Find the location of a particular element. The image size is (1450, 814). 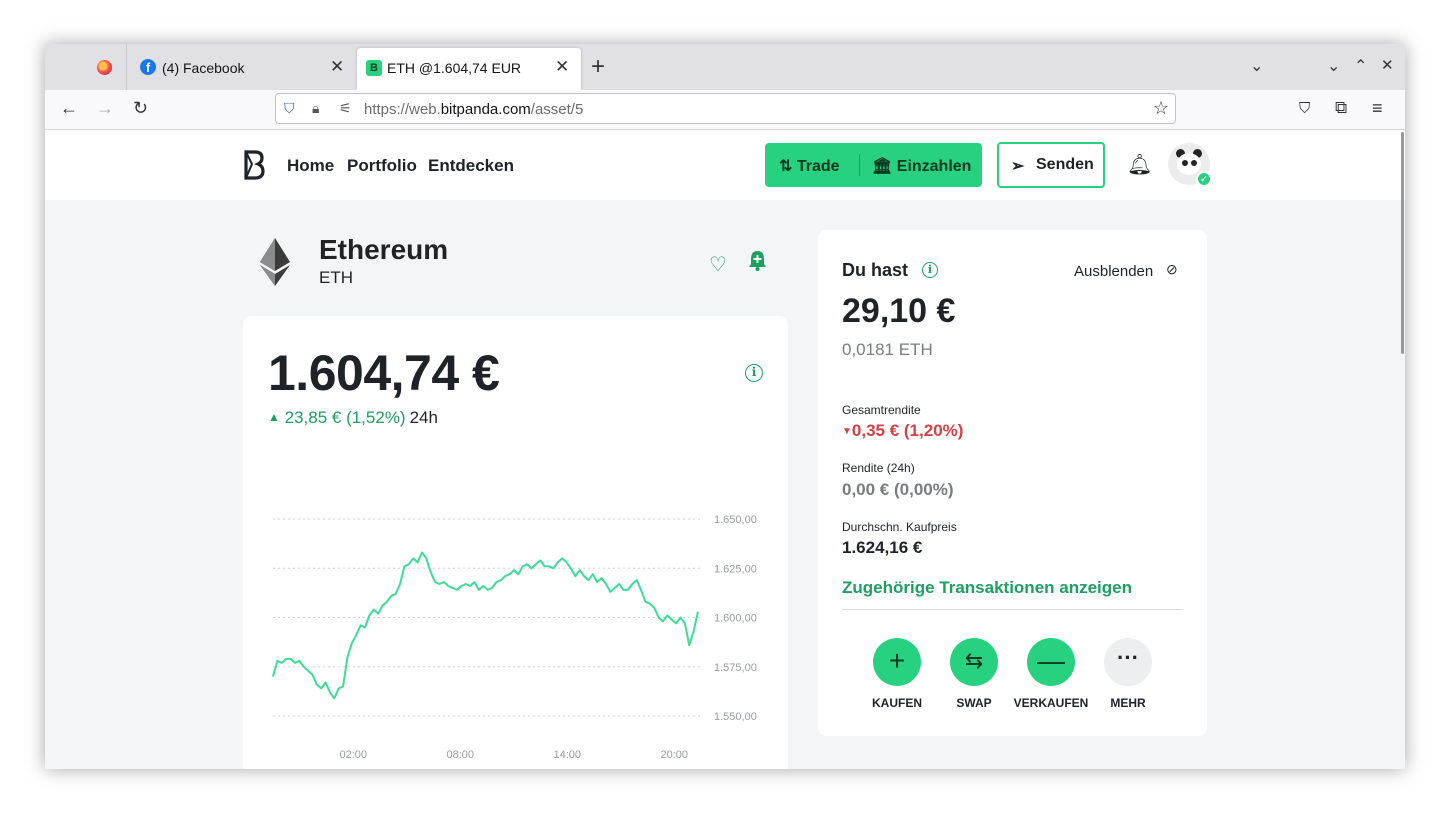

y-tick-label: 1.550,00 is located at coordinates (735, 717).